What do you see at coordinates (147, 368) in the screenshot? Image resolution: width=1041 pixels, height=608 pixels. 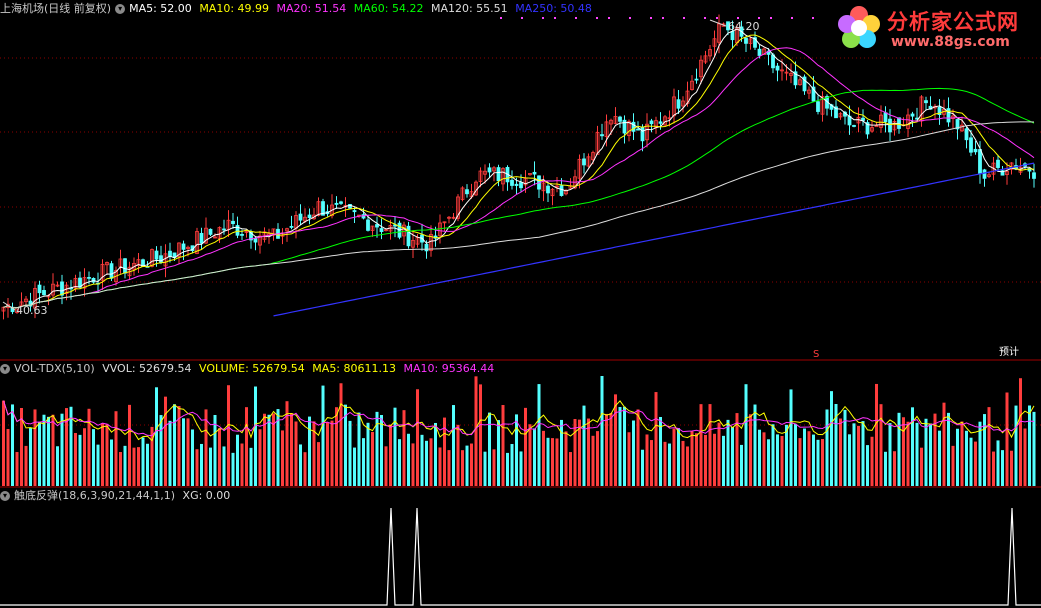 I see `vvol-value: VVOL: 52679.54` at bounding box center [147, 368].